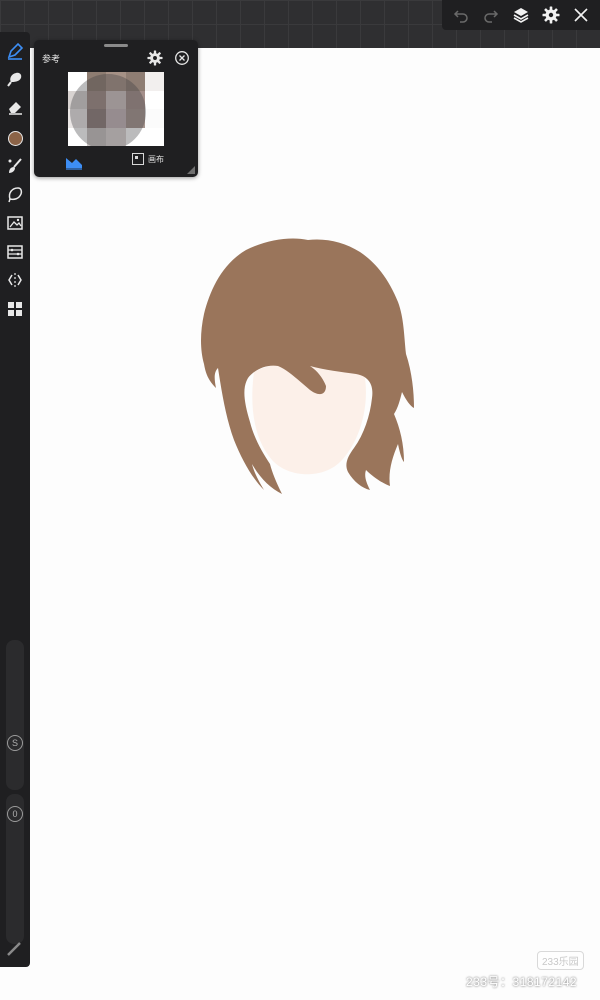 The image size is (600, 1000). Describe the element at coordinates (522, 982) in the screenshot. I see `watermark-text: 233号：318172142` at that location.